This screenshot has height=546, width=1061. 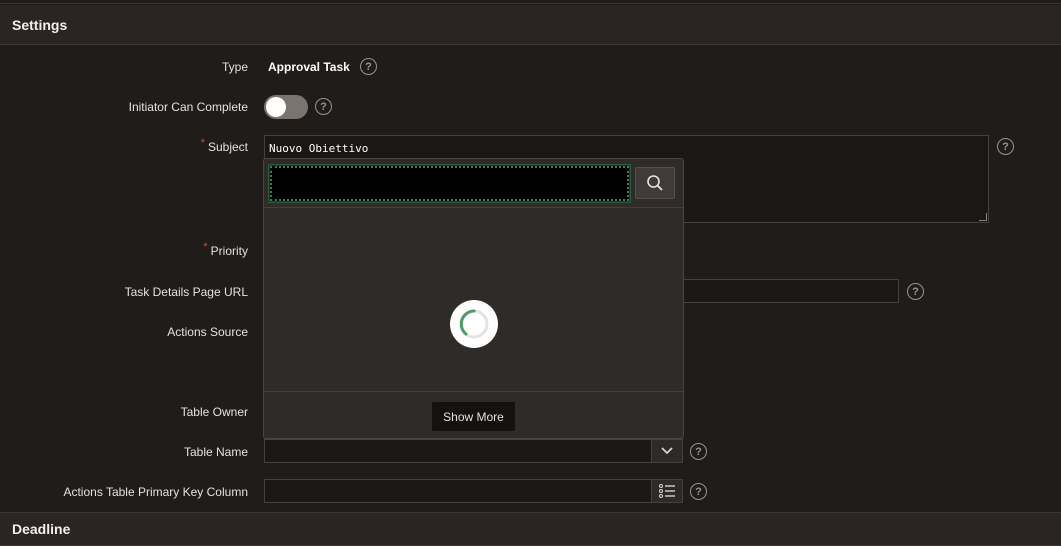 What do you see at coordinates (458, 451) in the screenshot?
I see `table-name-select` at bounding box center [458, 451].